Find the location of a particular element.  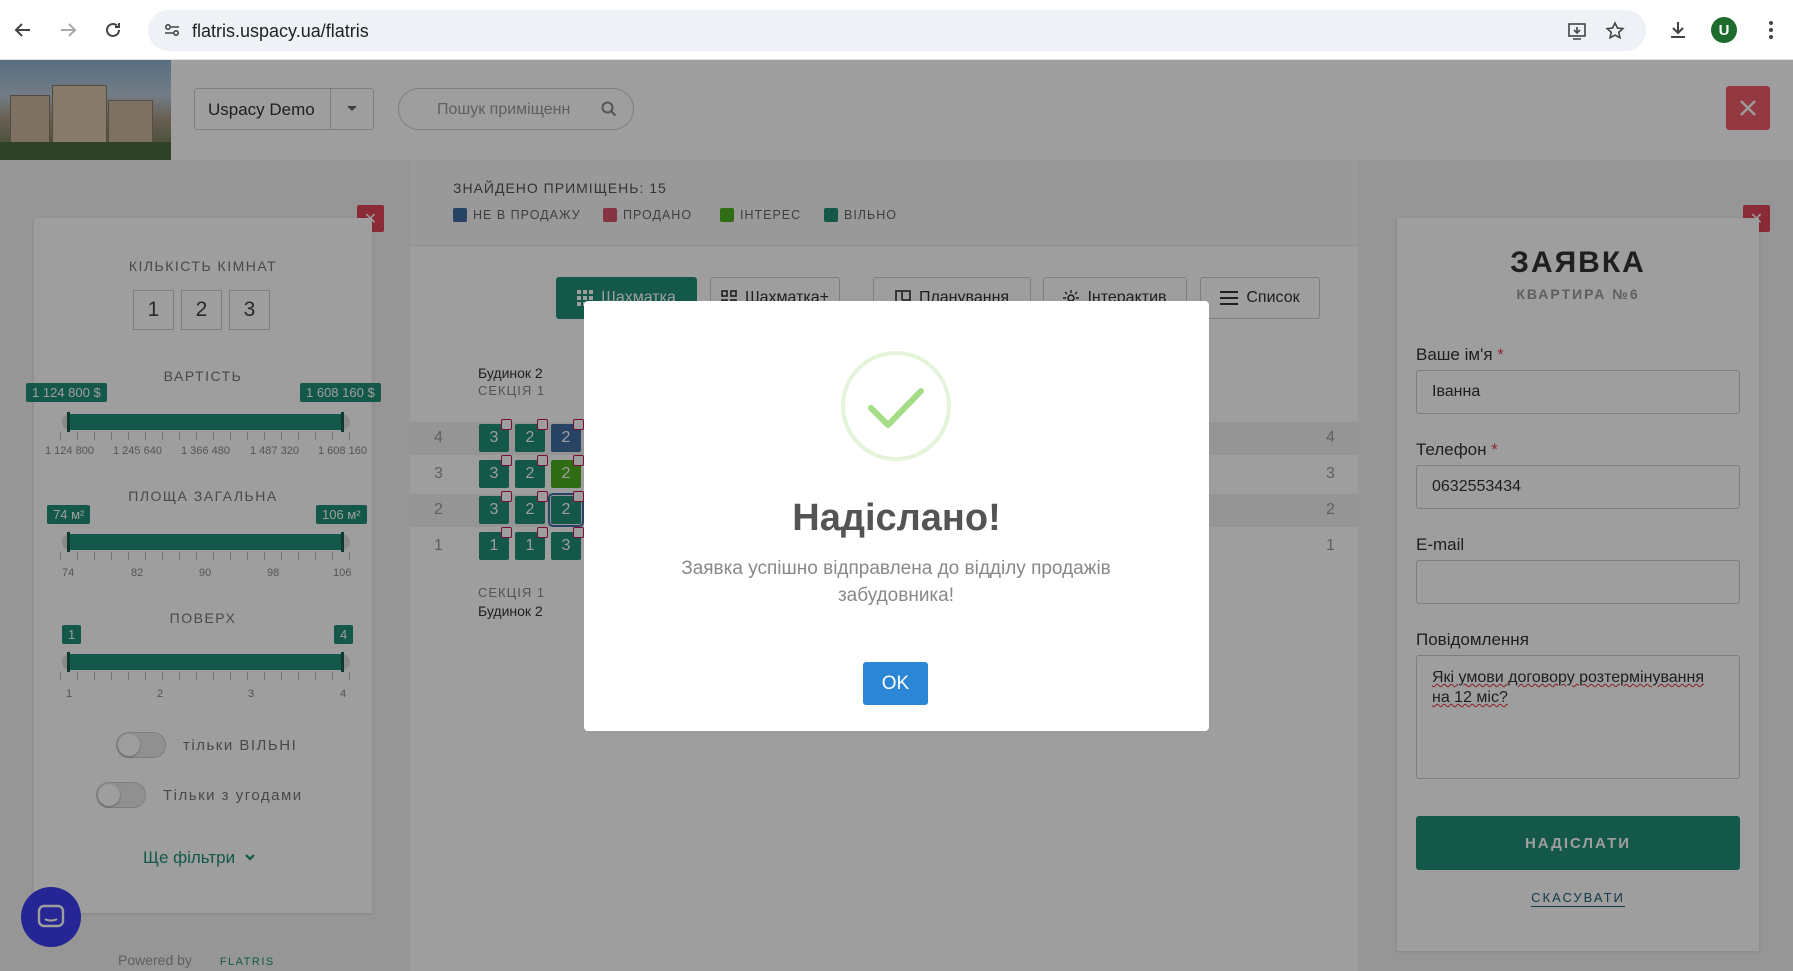

browser-toolbar: flatris.uspacy.ua/flatris U is located at coordinates (896, 30).